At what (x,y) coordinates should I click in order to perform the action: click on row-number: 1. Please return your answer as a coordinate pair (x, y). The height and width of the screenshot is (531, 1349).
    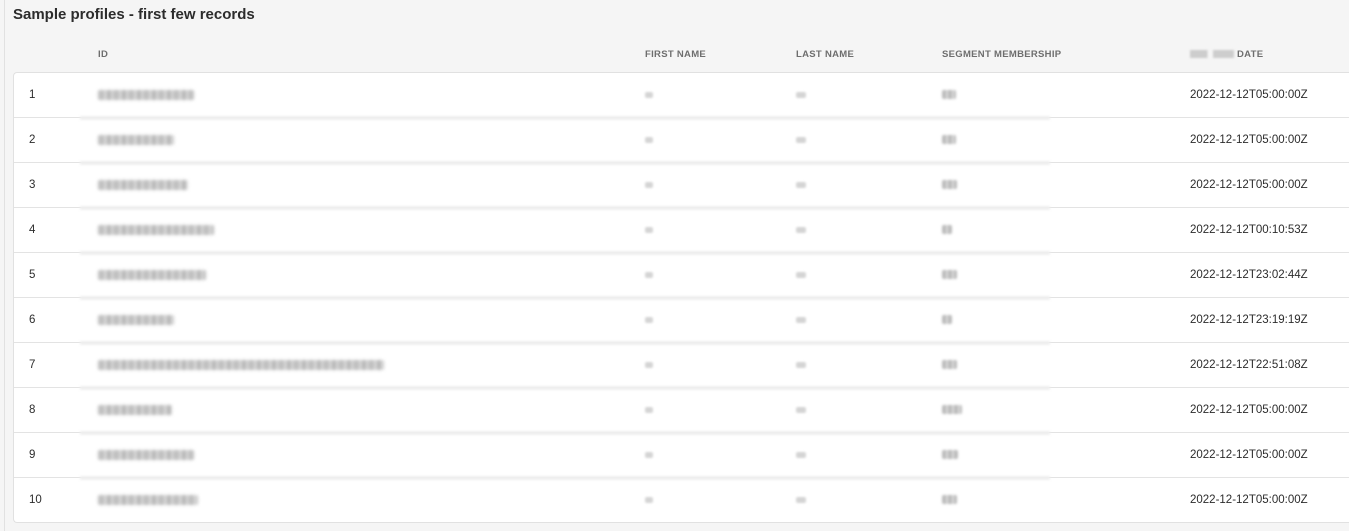
    Looking at the image, I should click on (32, 95).